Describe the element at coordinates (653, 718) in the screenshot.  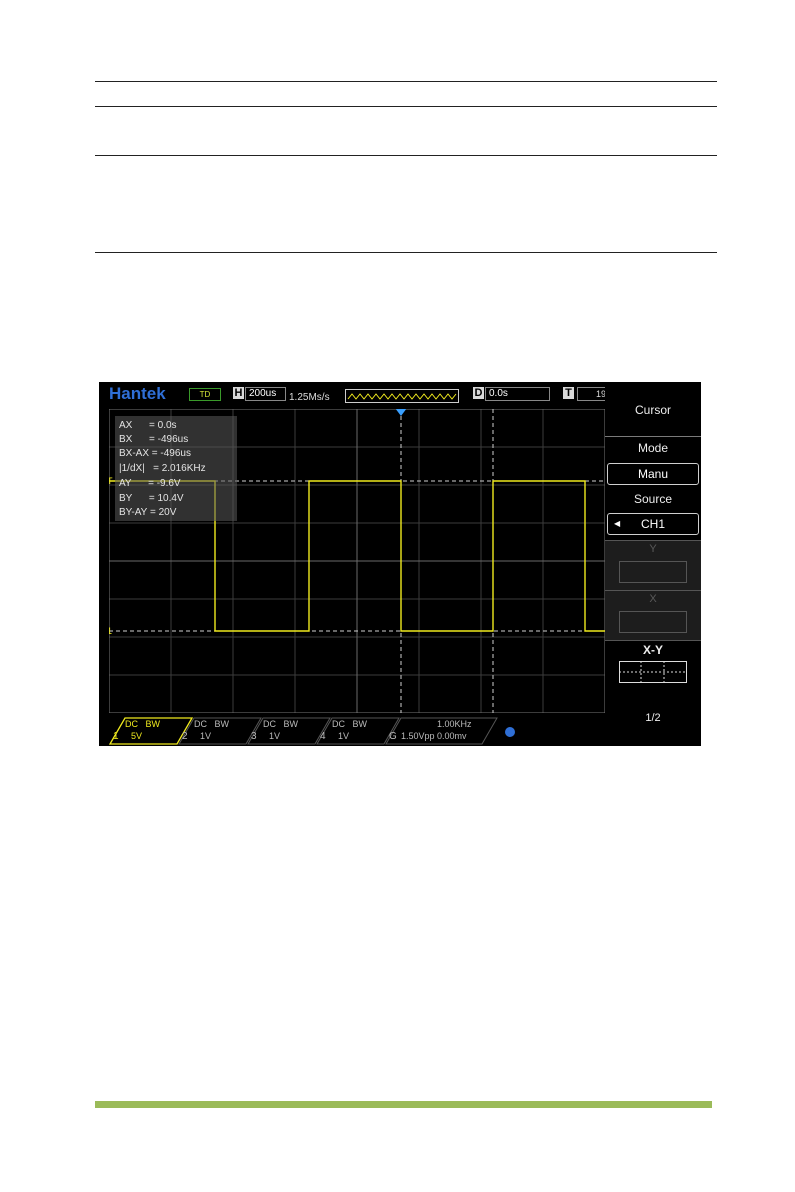
I see `menu-page-indicator: 1/2` at that location.